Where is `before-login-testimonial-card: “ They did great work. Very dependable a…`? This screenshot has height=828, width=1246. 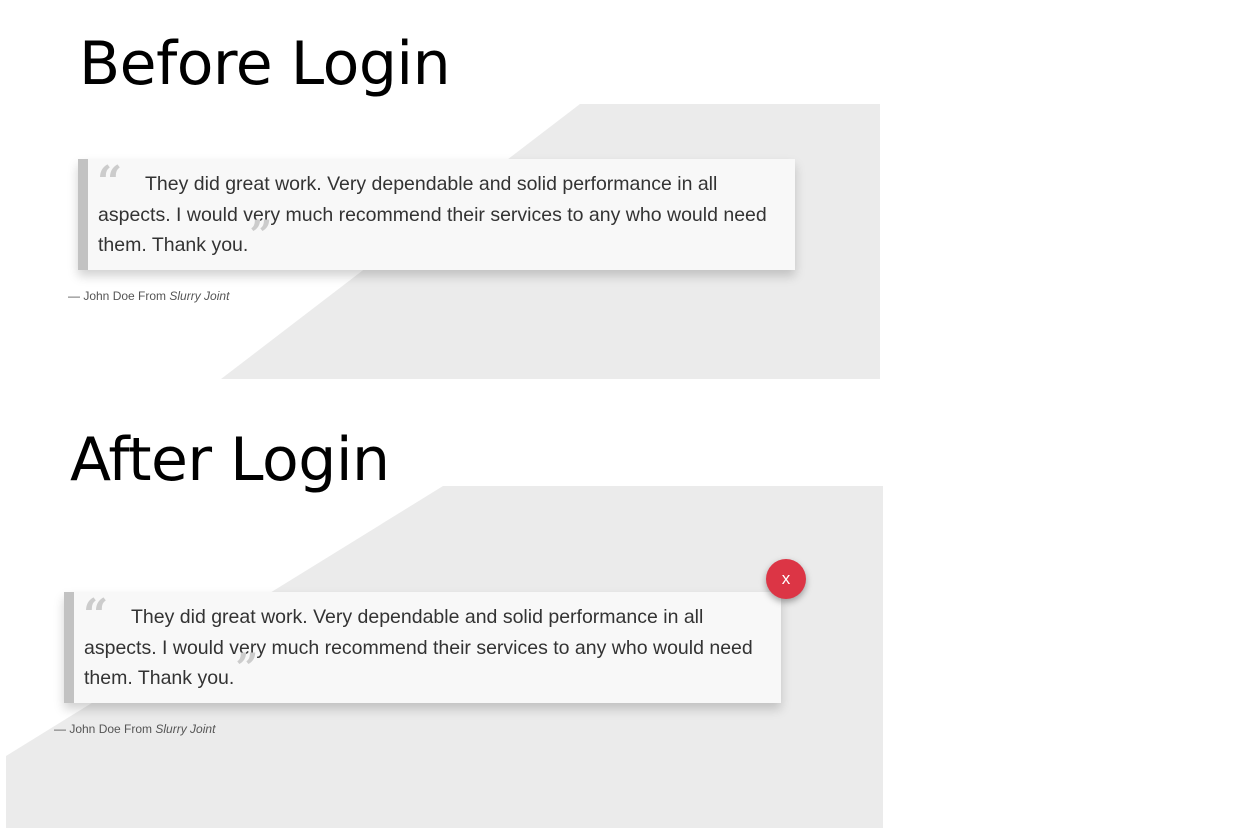 before-login-testimonial-card: “ They did great work. Very dependable a… is located at coordinates (436, 214).